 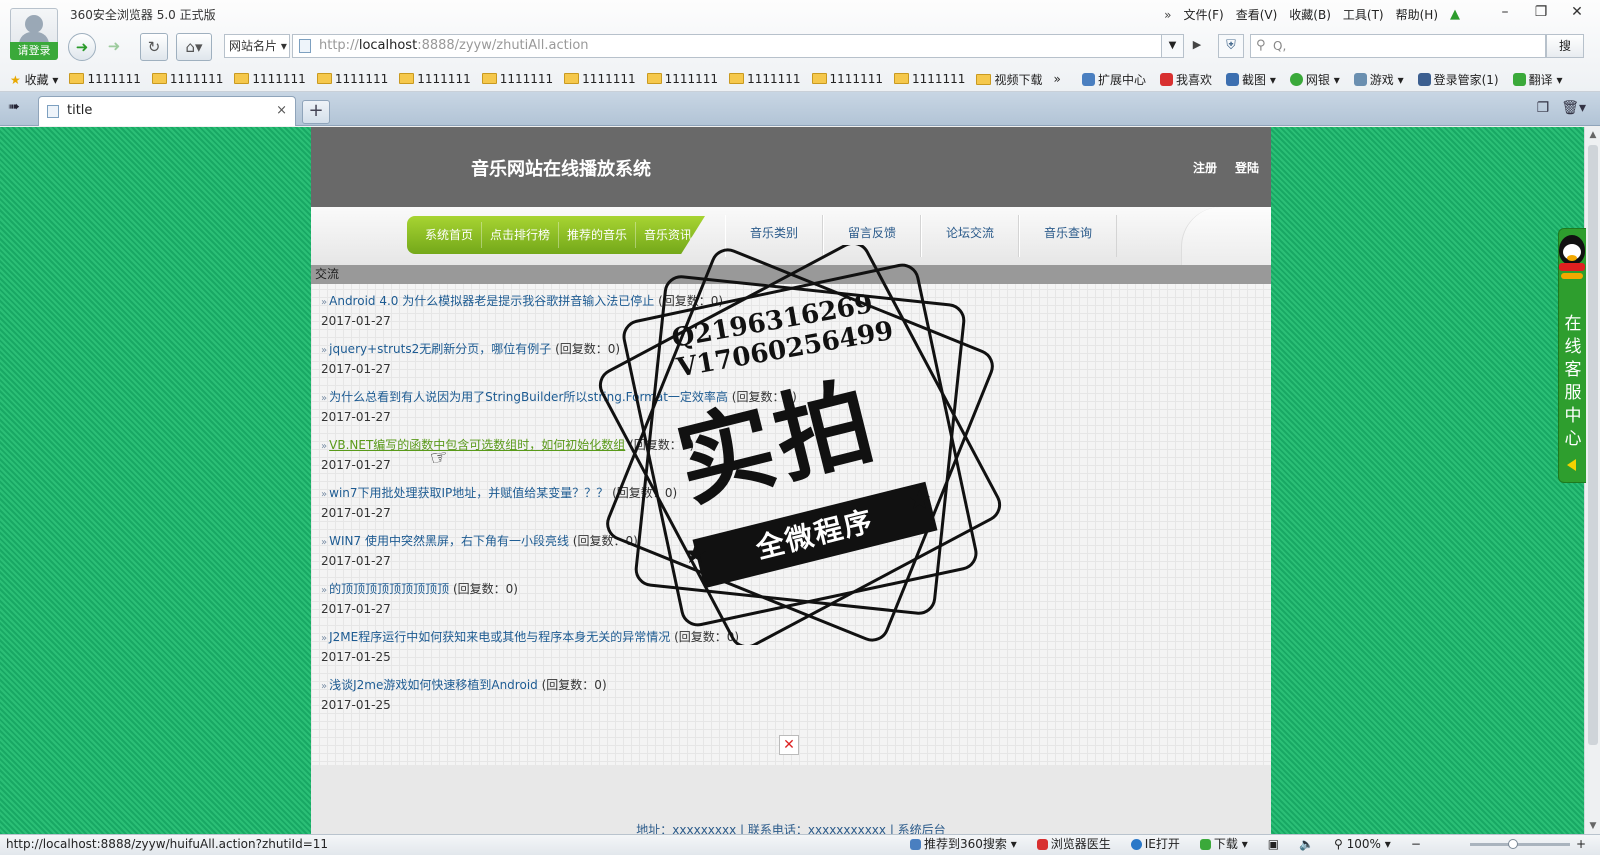 What do you see at coordinates (15, 79) in the screenshot?
I see `star-icon: ★` at bounding box center [15, 79].